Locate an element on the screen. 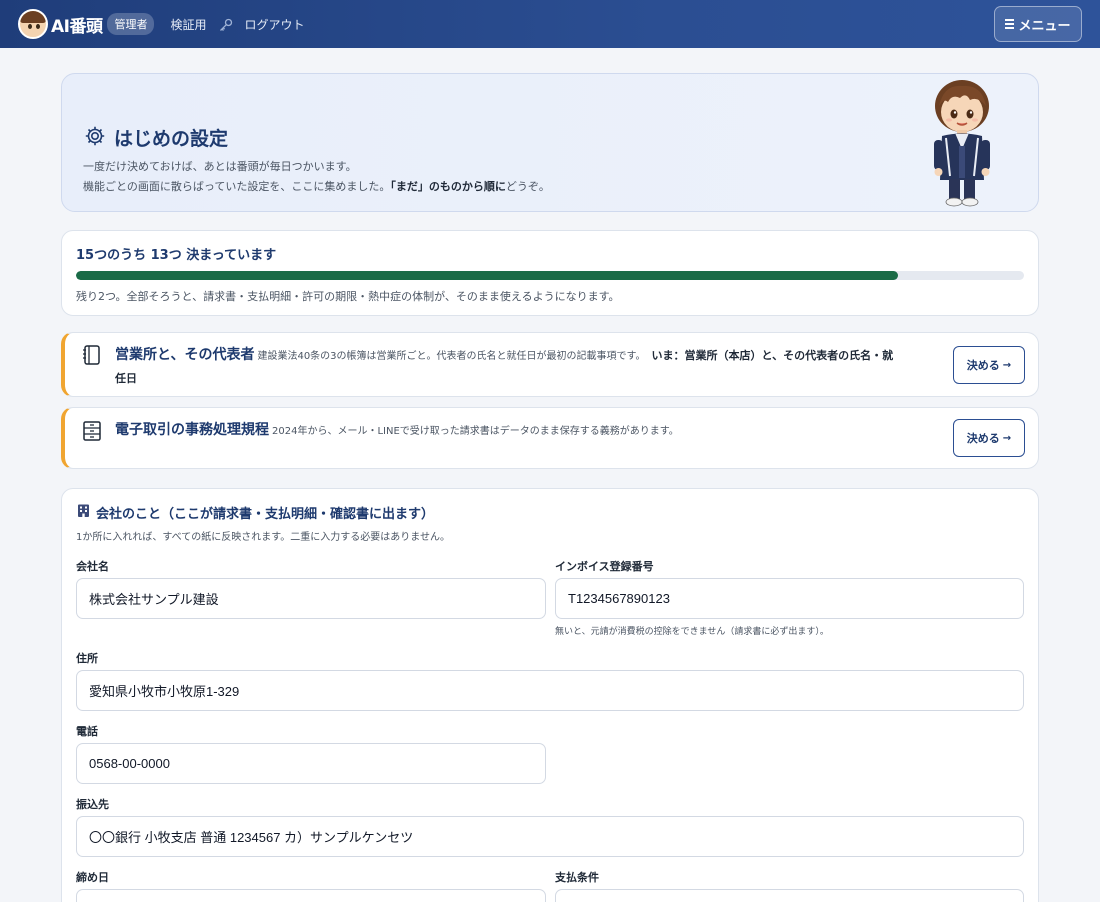 The height and width of the screenshot is (902, 1100). mascot-illustration is located at coordinates (962, 143).